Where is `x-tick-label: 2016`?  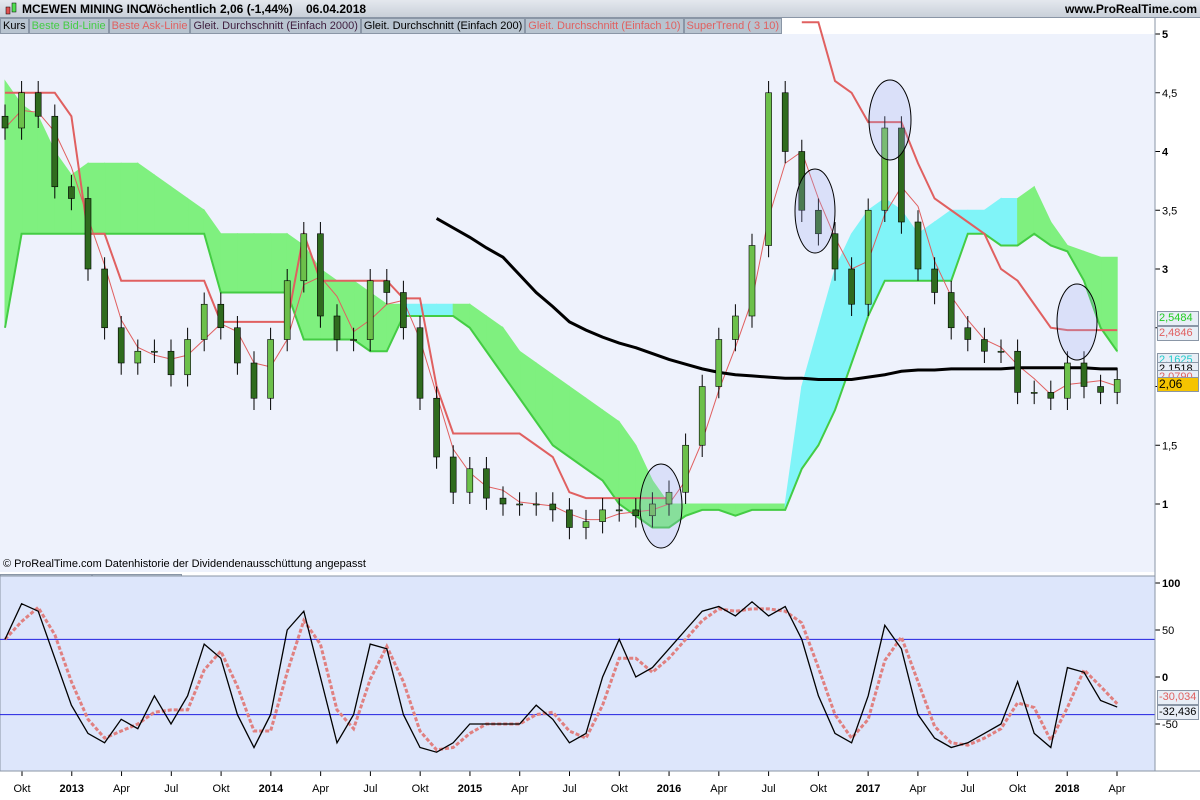 x-tick-label: 2016 is located at coordinates (669, 789).